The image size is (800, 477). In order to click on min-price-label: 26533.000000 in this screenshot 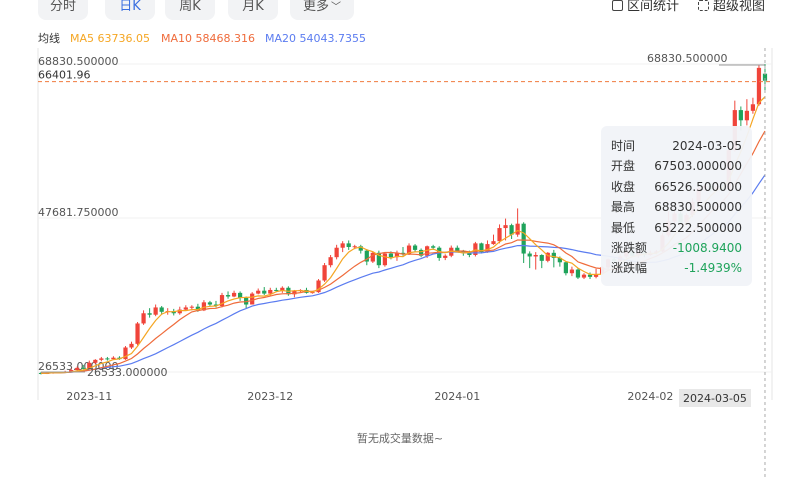, I will do `click(127, 372)`.